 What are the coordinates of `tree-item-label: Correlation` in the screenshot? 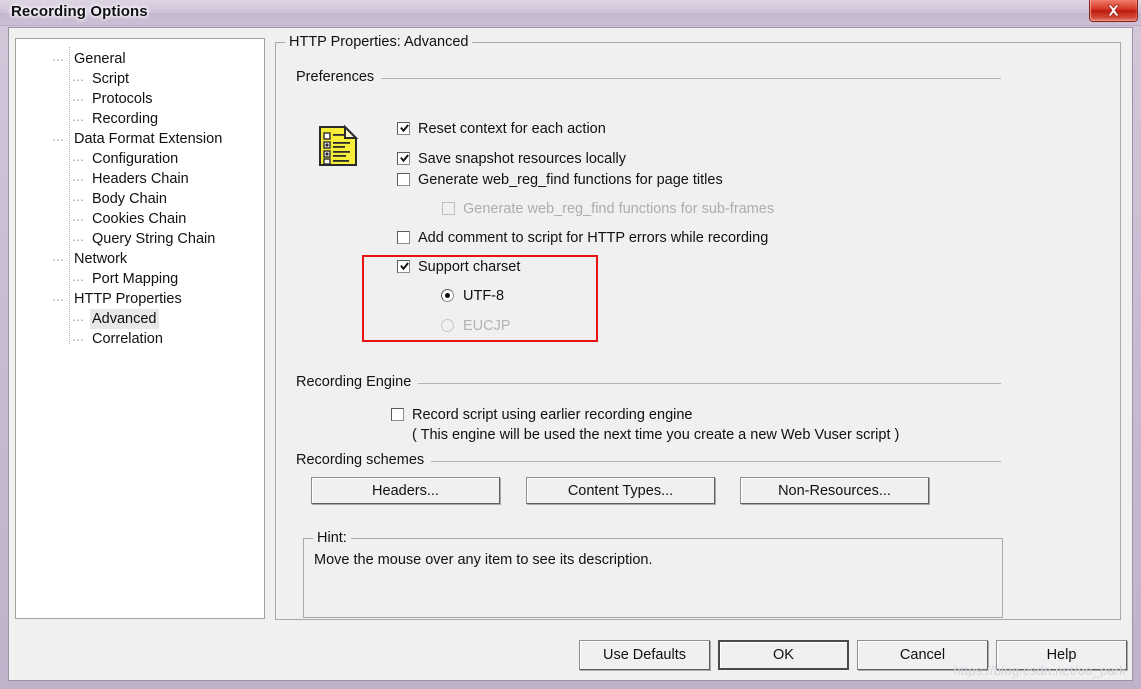 It's located at (127, 339).